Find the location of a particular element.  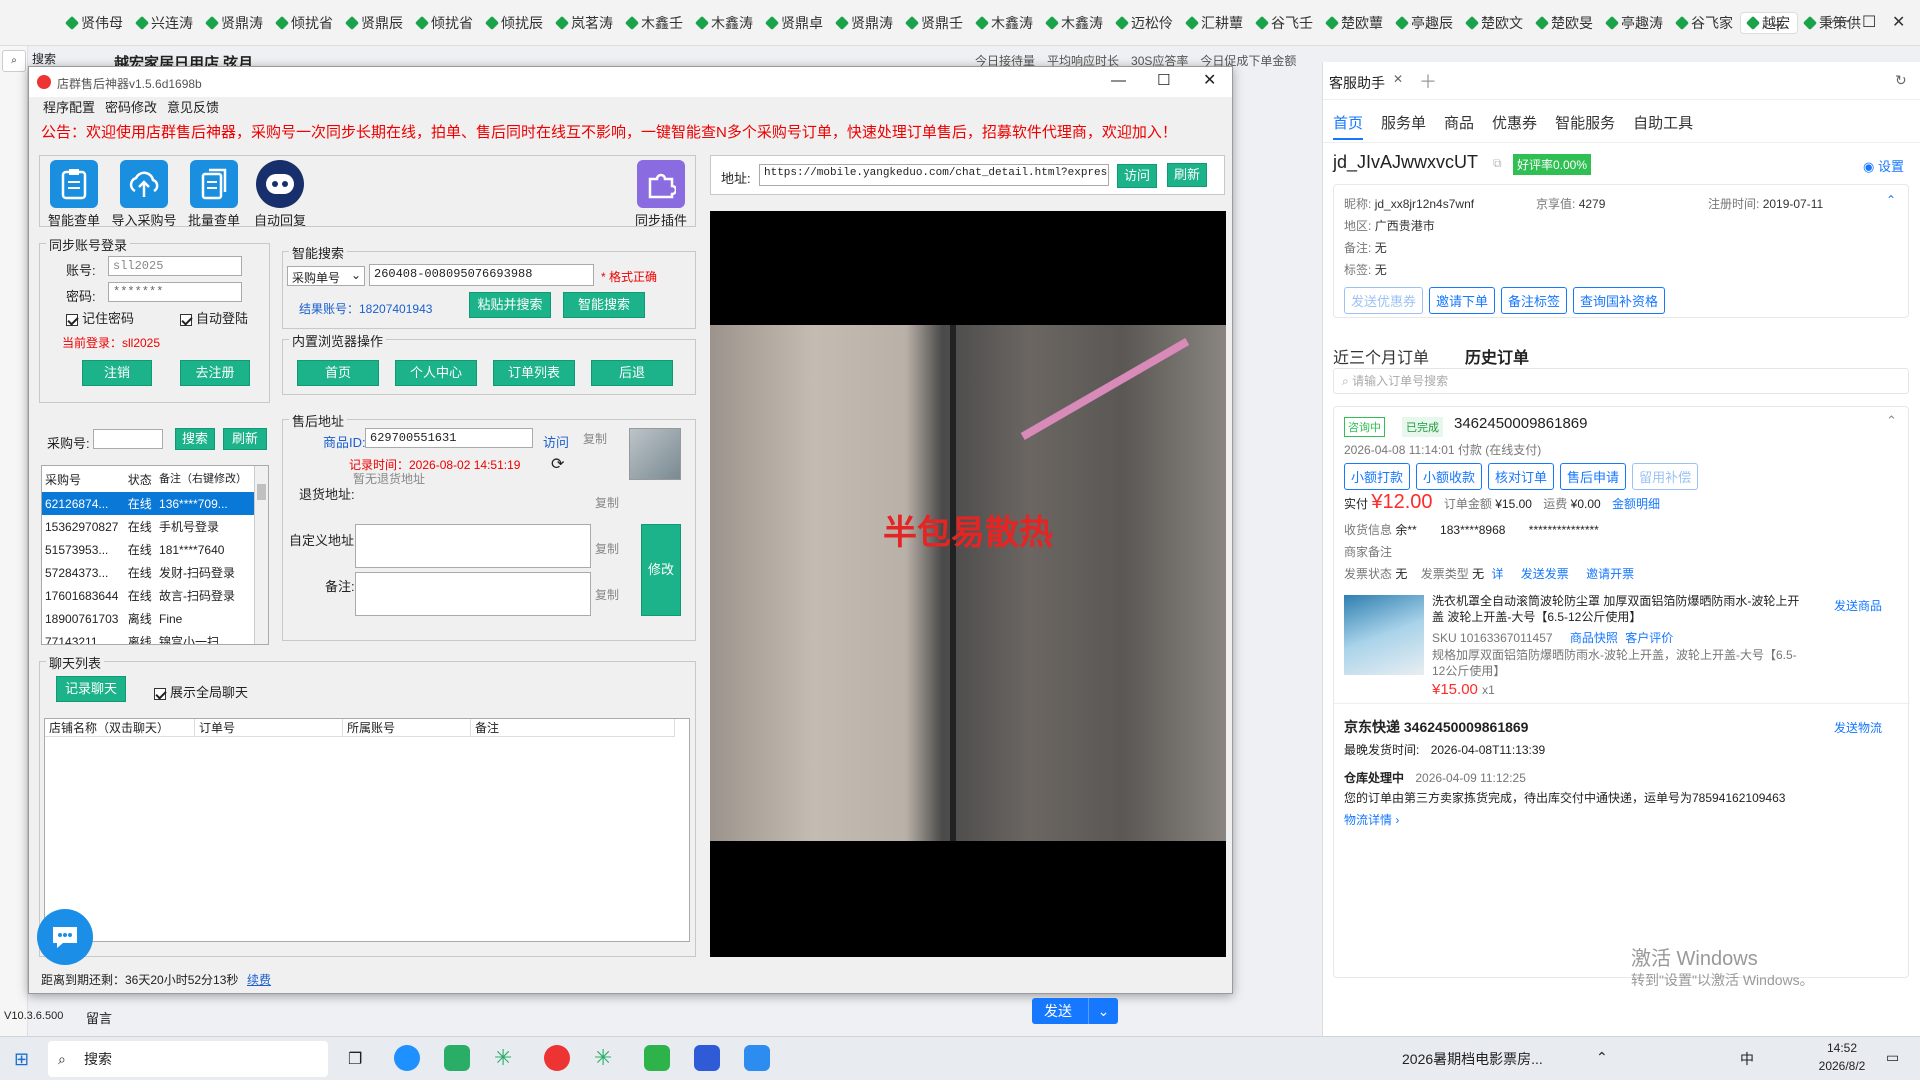

tab-recent-orders: 近三个月订单 is located at coordinates (1381, 356).